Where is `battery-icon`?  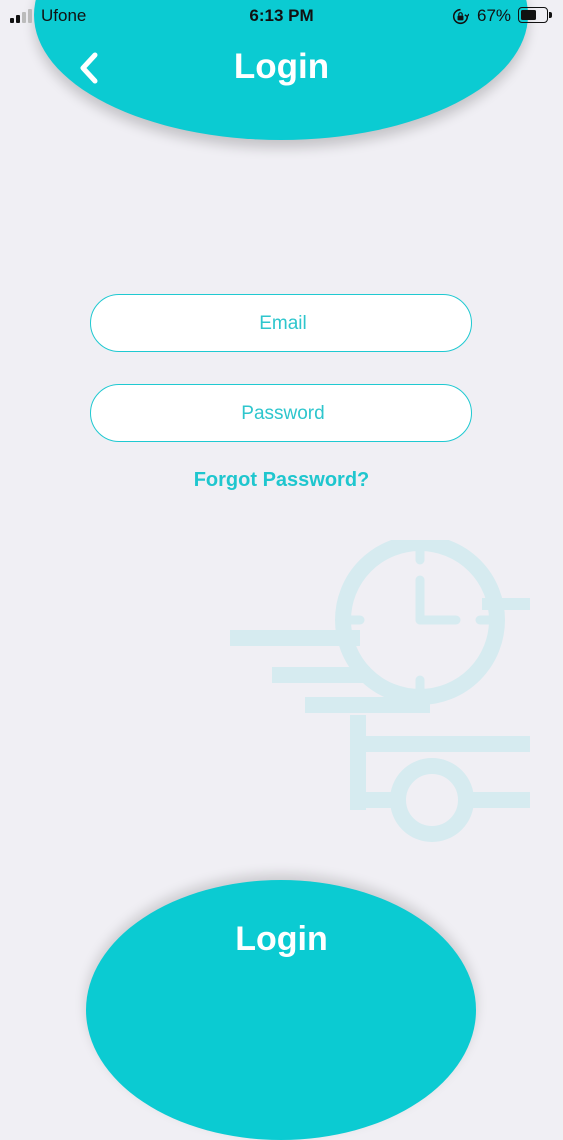 battery-icon is located at coordinates (533, 15).